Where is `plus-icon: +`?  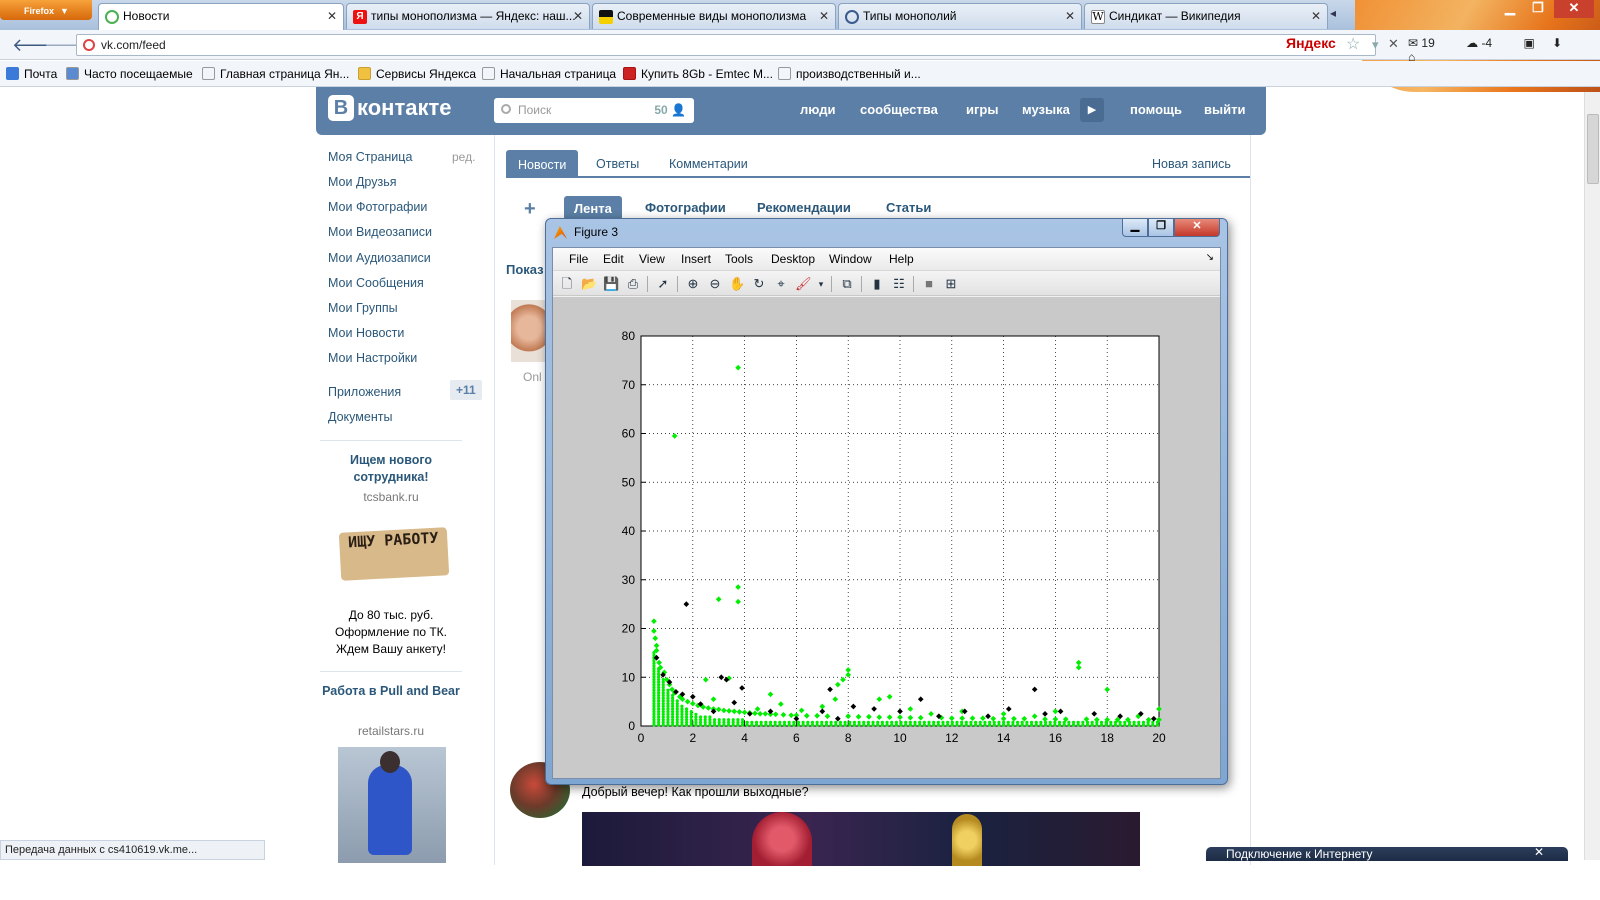
plus-icon: + is located at coordinates (530, 209).